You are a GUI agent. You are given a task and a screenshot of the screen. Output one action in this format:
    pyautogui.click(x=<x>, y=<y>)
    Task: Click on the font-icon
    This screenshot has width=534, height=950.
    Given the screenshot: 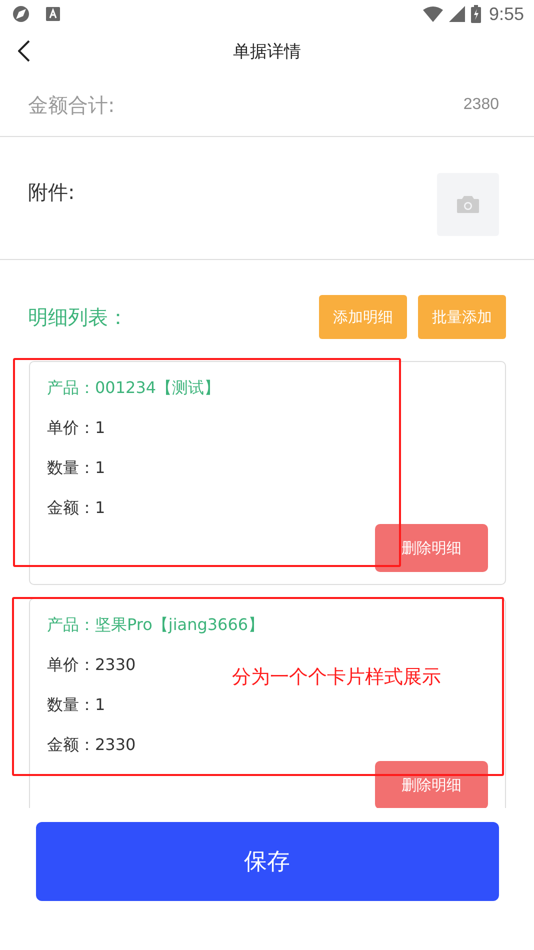 What is the action you would take?
    pyautogui.click(x=53, y=14)
    